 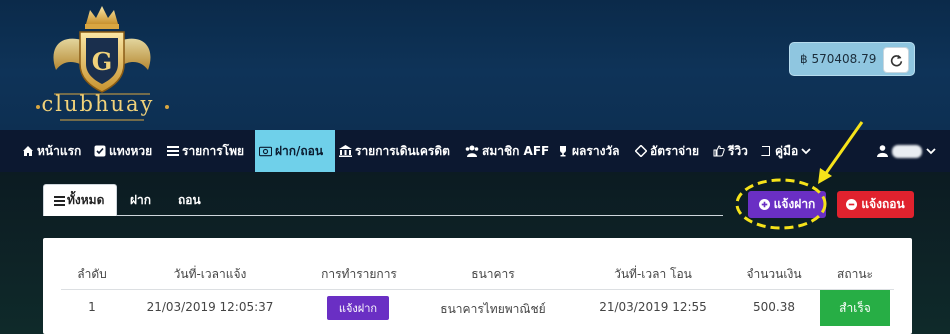 I want to click on money-icon, so click(x=265, y=151).